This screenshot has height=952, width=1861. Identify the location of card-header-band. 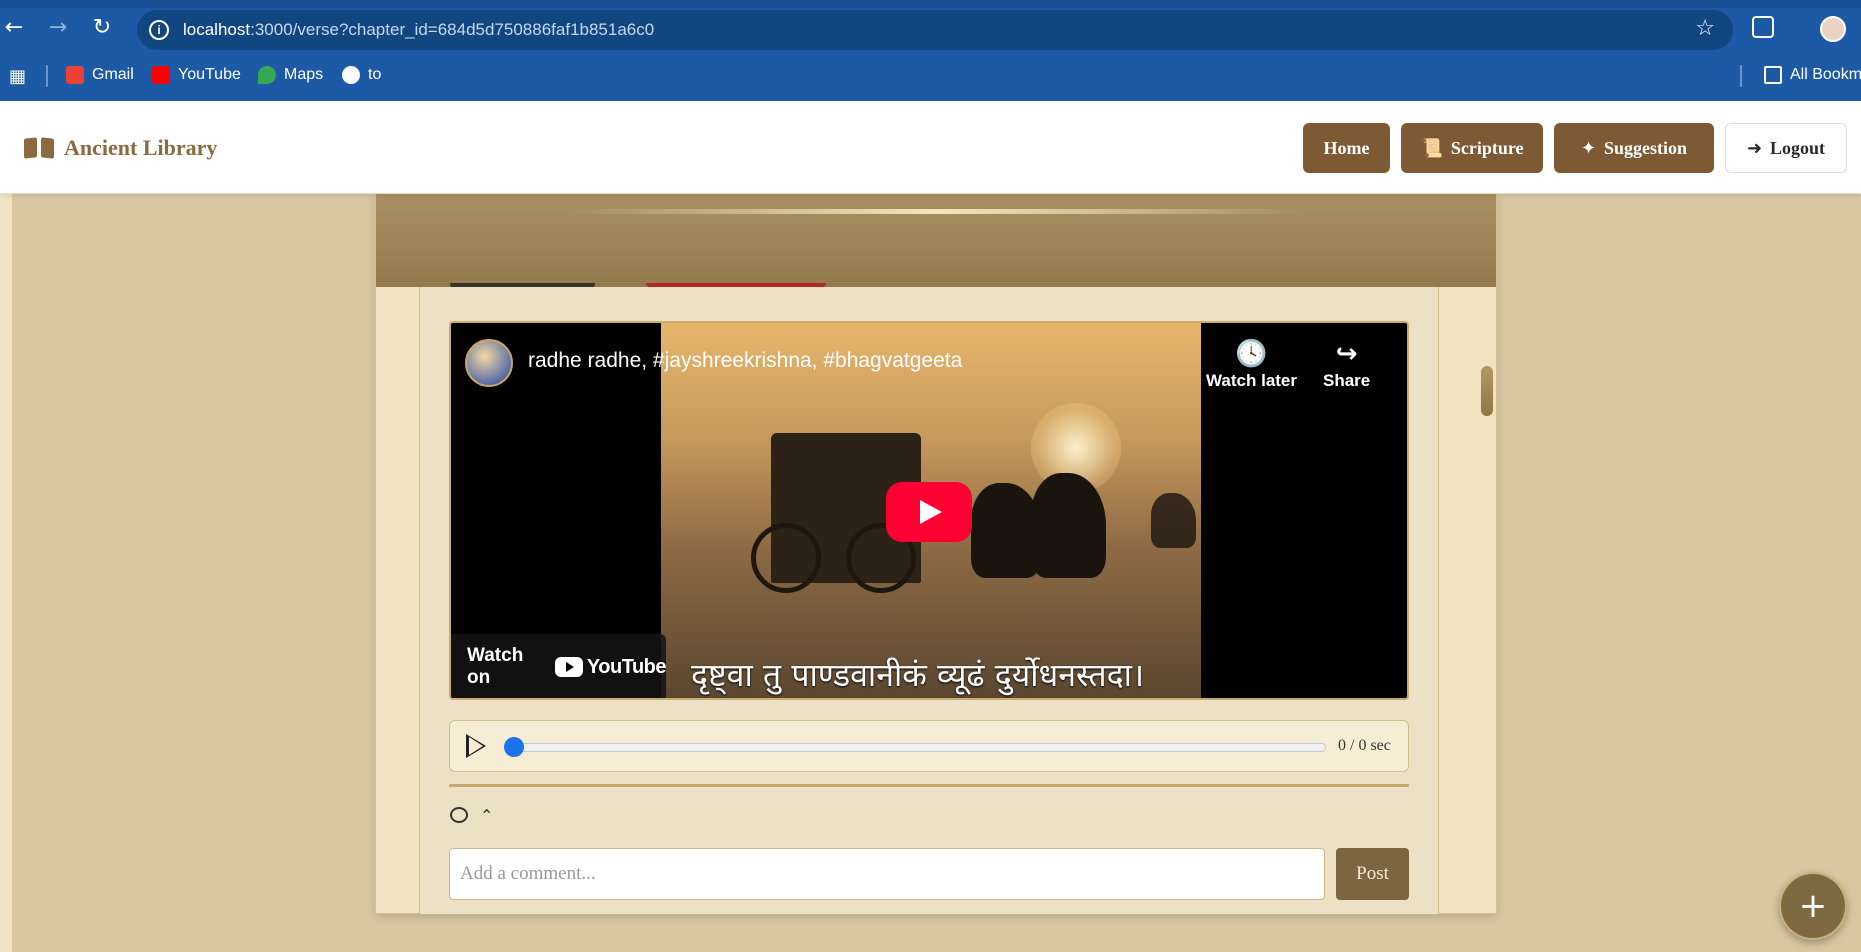
(936, 240).